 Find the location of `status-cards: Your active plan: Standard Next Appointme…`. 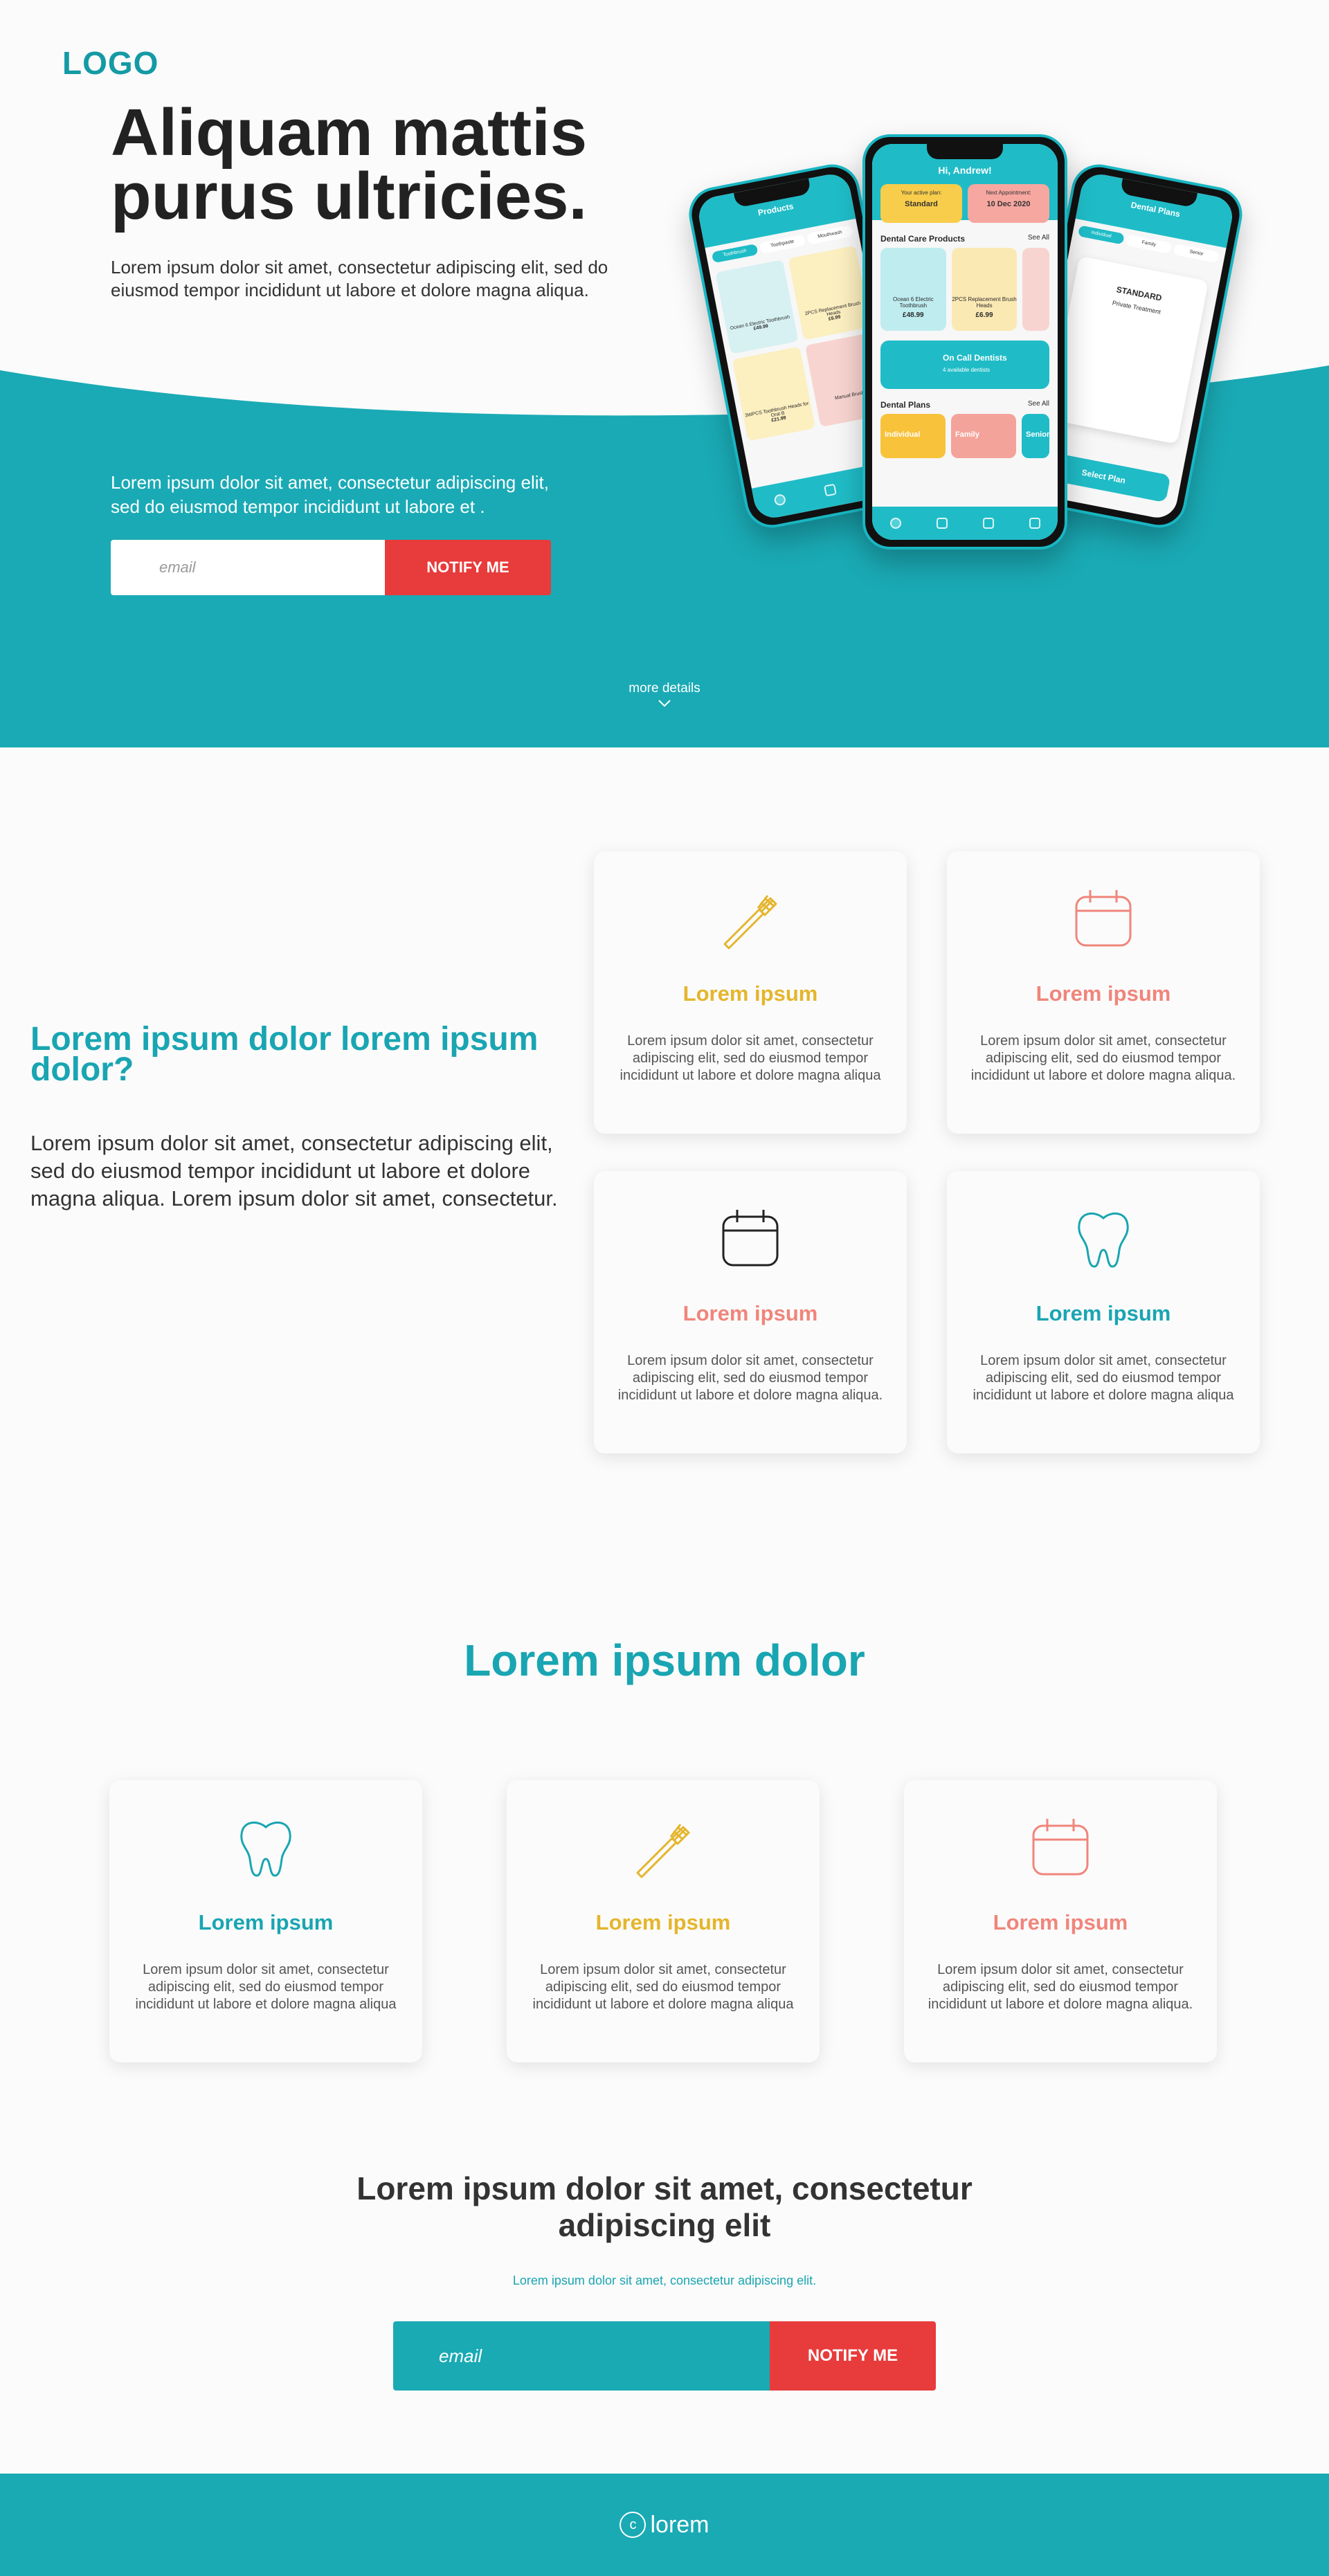

status-cards: Your active plan: Standard Next Appointme… is located at coordinates (965, 203).